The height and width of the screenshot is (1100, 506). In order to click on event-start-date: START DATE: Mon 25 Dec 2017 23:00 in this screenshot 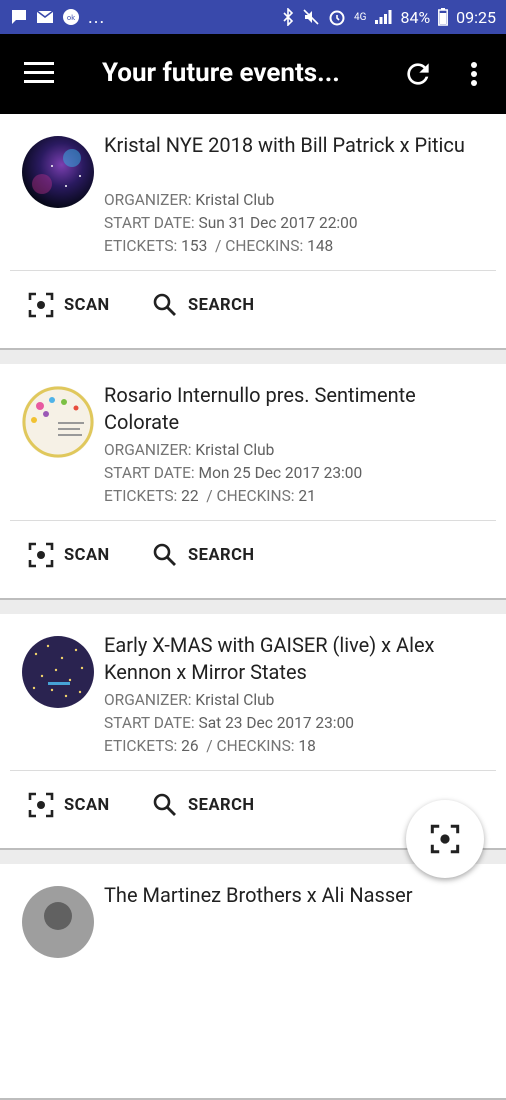, I will do `click(233, 473)`.